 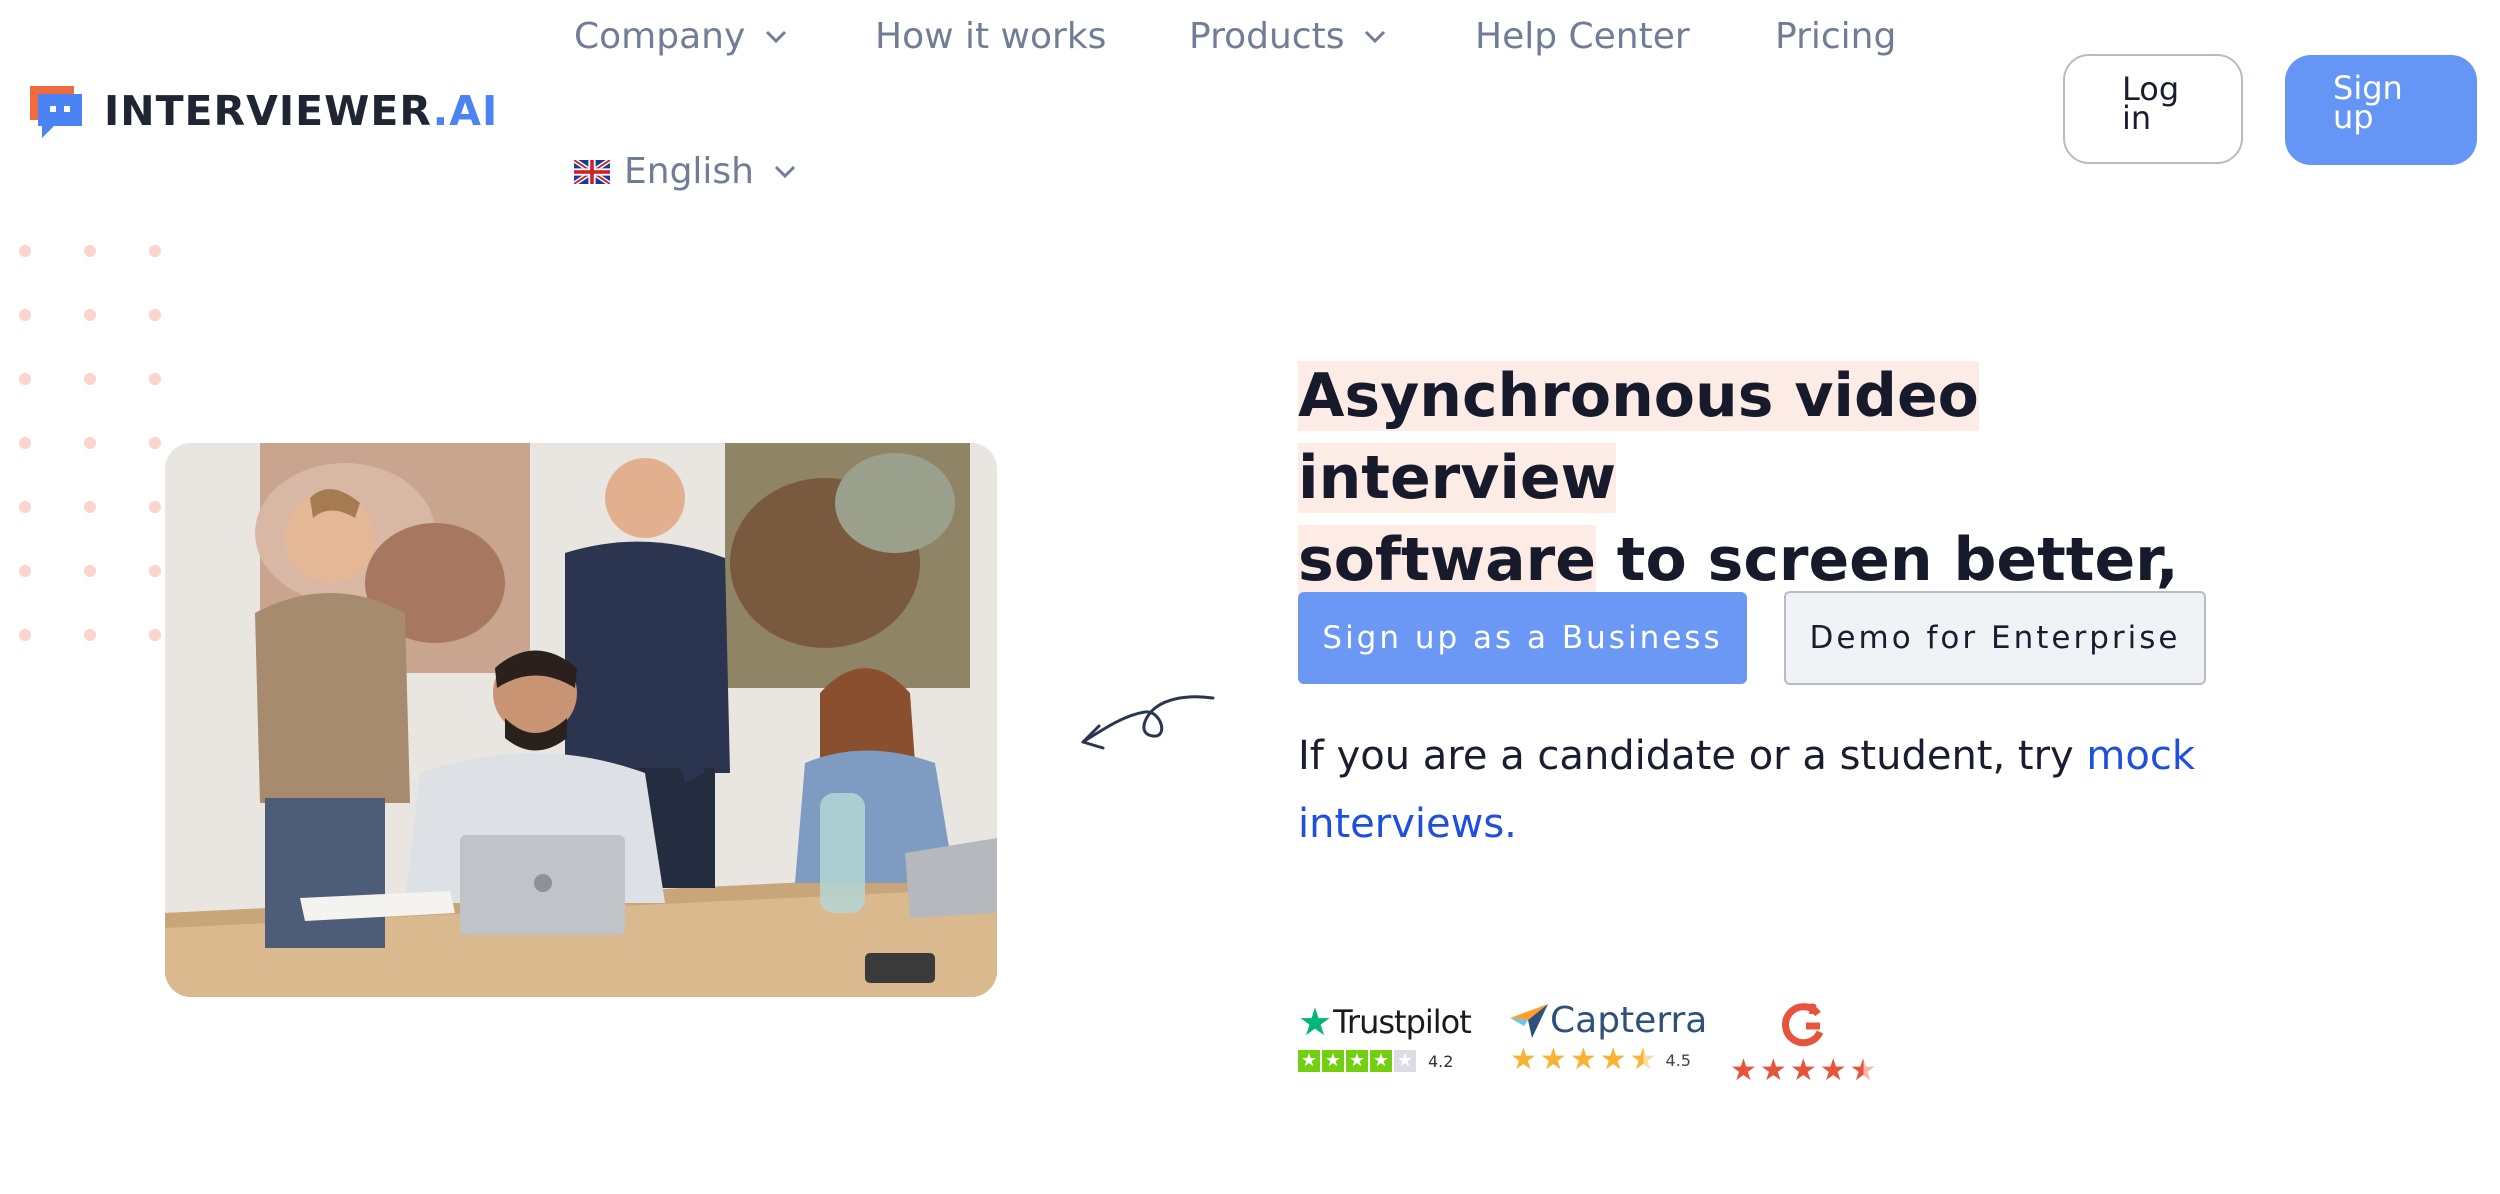 I want to click on trustpilot-rating: ★ Trustpilot ★ ★ ★ ★ ★ 4.2, so click(x=1385, y=1036).